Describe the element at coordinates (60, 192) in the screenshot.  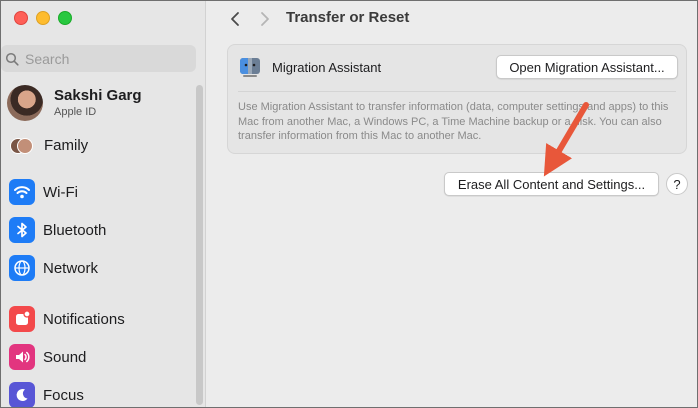
I see `sidebar-item-label: Wi-Fi` at that location.